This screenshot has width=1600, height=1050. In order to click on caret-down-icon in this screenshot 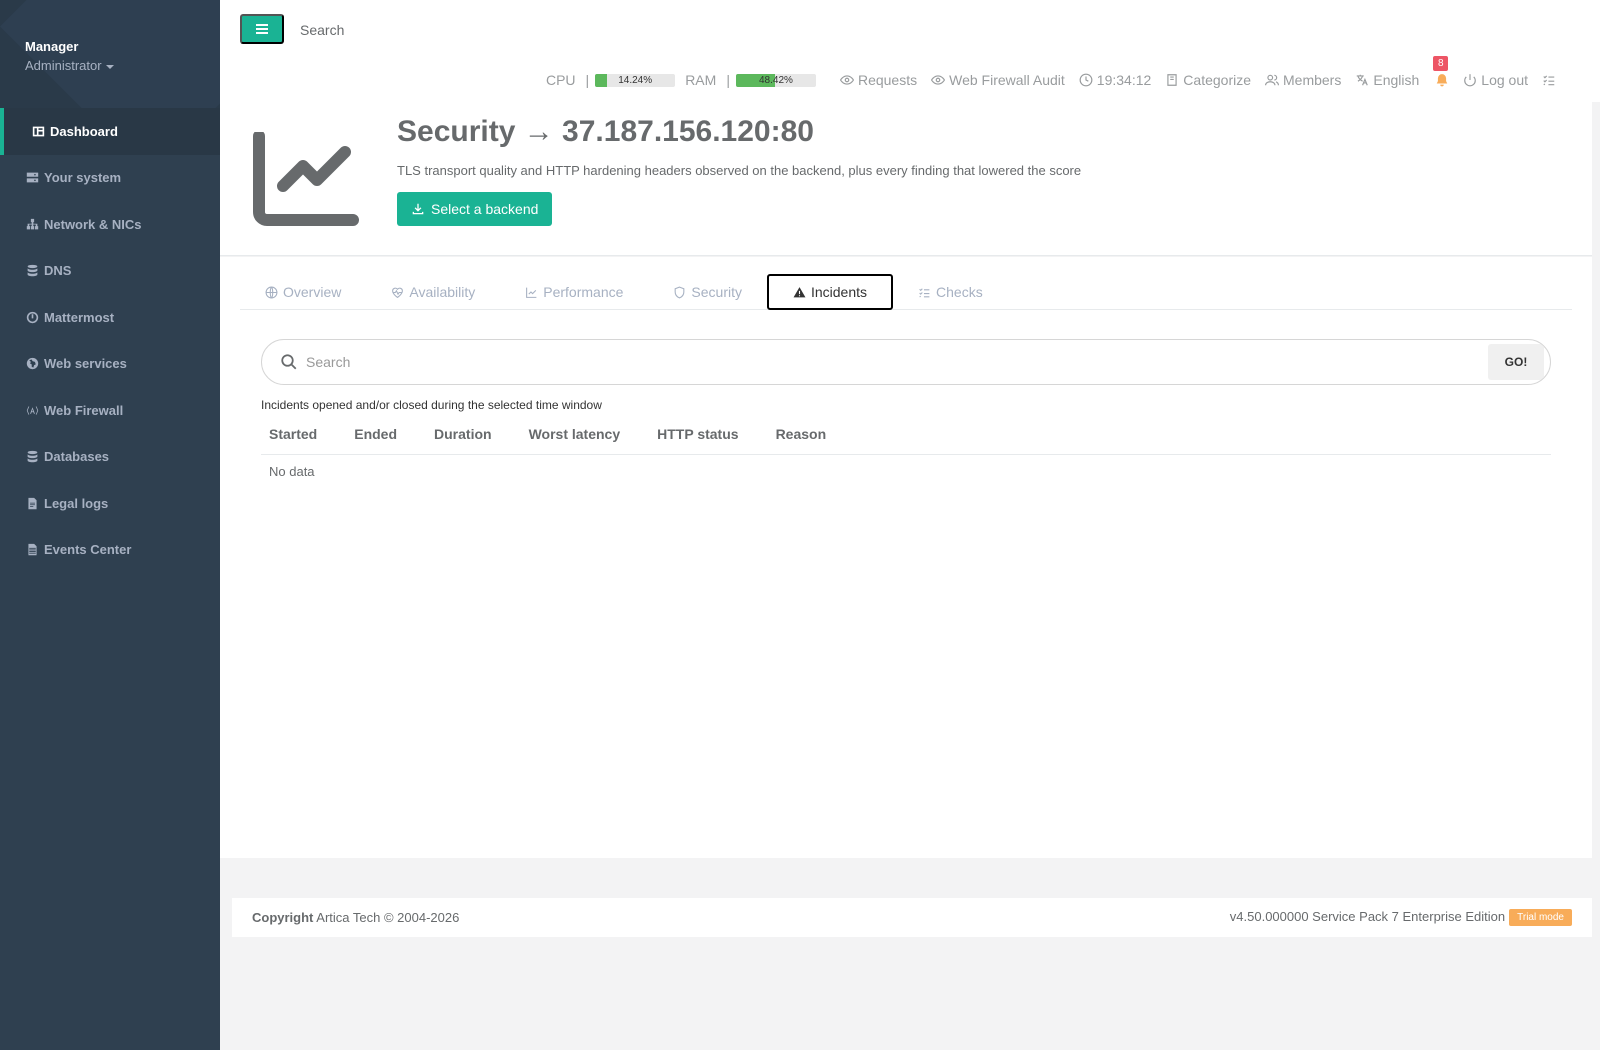, I will do `click(109, 66)`.